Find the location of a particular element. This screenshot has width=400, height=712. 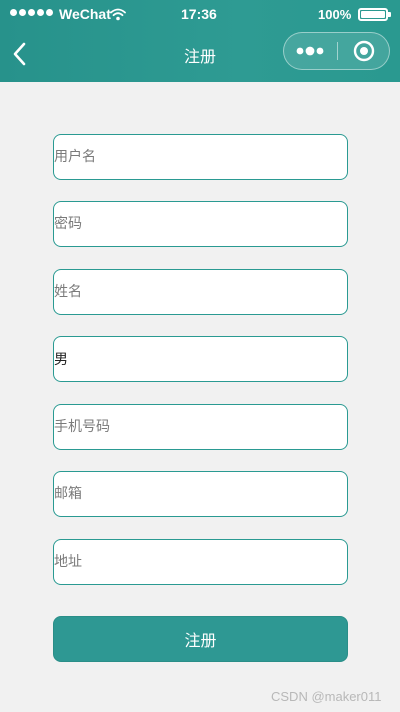

status-bar: WeChat 17:36 100% is located at coordinates (200, 15).